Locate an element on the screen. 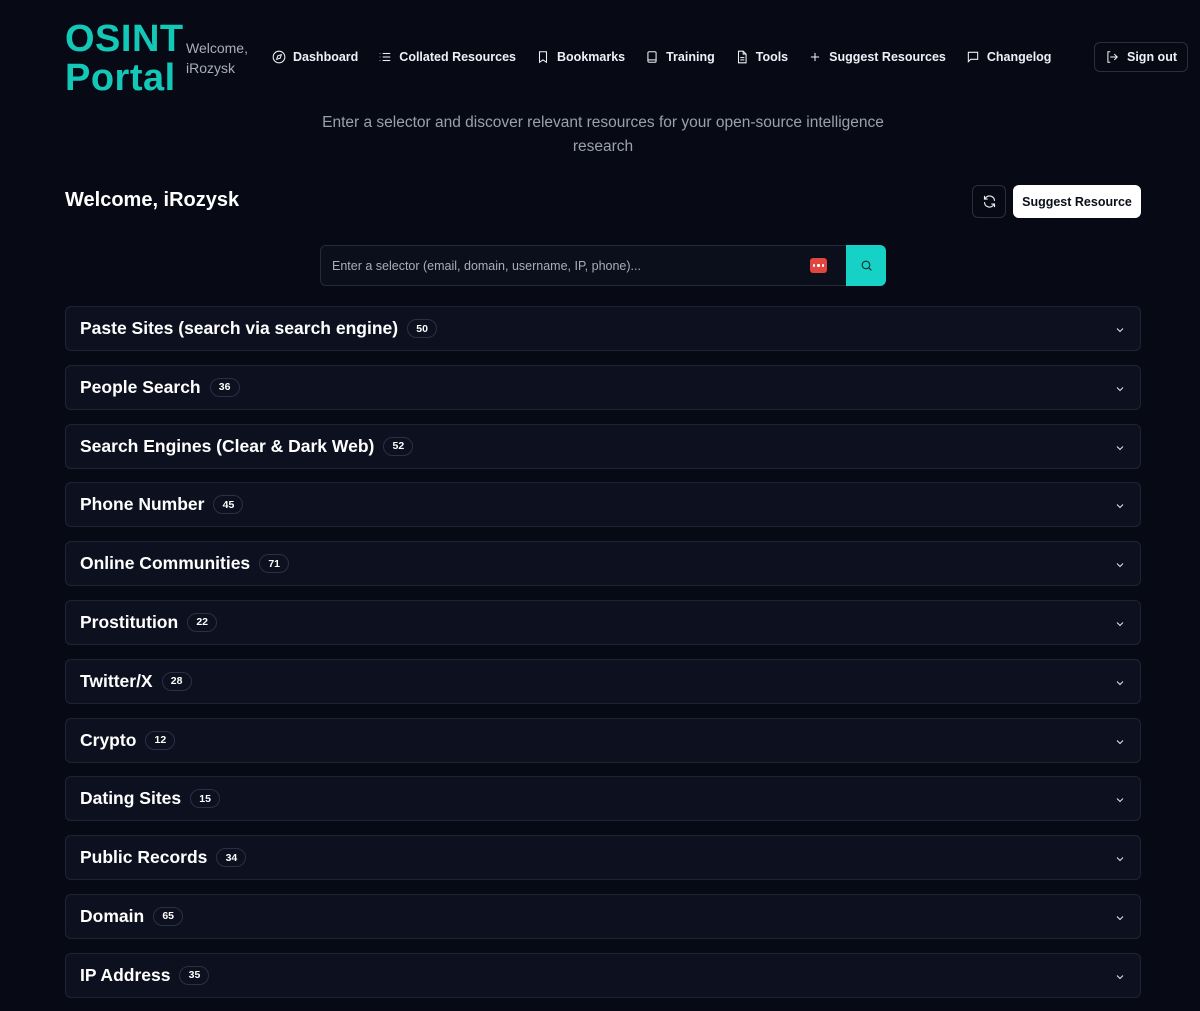 The height and width of the screenshot is (1011, 1200). category-crypto: Crypto 12 is located at coordinates (603, 740).